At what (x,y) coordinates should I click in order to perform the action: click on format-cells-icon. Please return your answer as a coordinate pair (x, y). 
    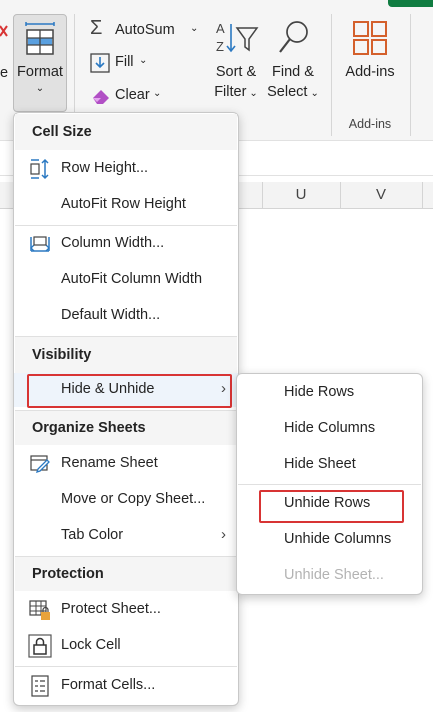
    Looking at the image, I should click on (40, 686).